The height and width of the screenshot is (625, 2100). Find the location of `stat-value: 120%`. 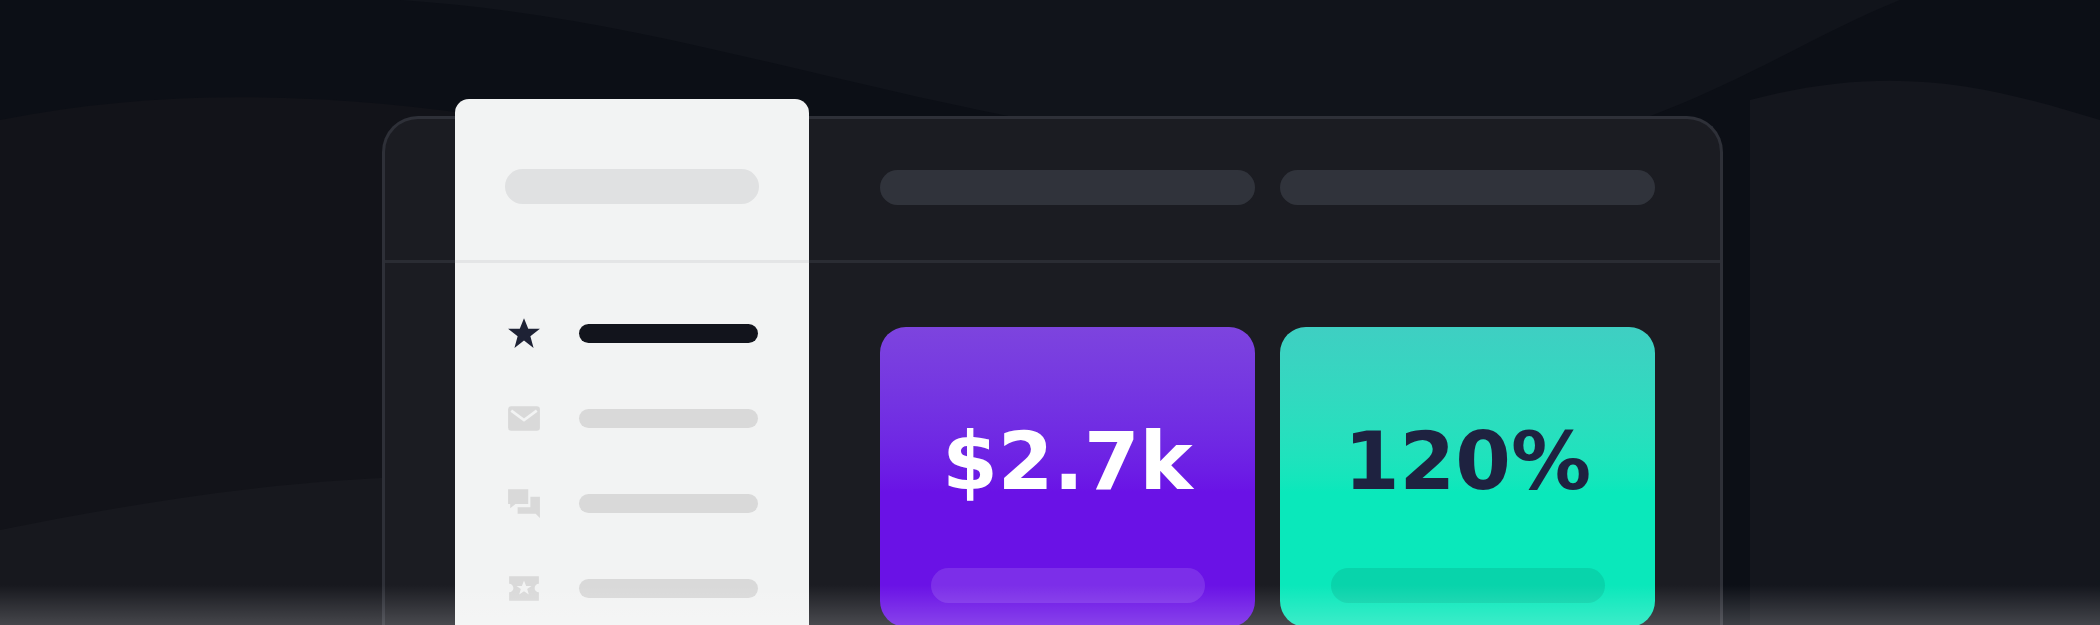

stat-value: 120% is located at coordinates (1467, 462).